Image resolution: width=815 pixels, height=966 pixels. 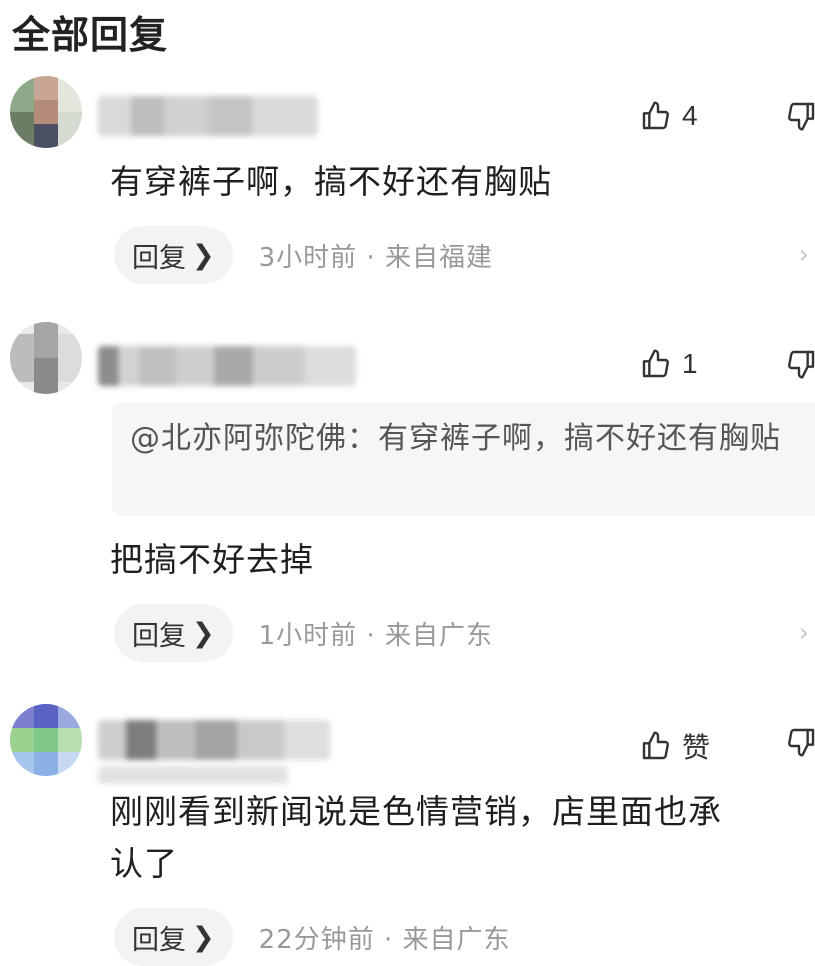 I want to click on like-button: 4, so click(x=669, y=116).